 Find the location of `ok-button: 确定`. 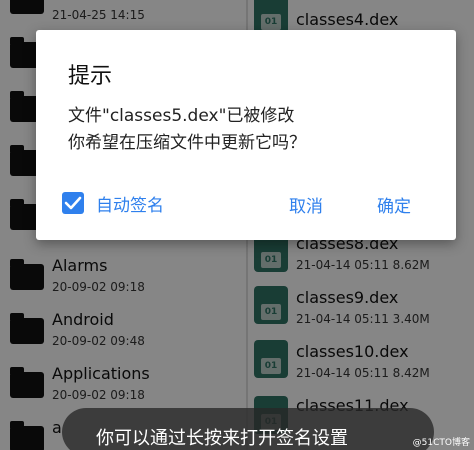

ok-button: 确定 is located at coordinates (394, 204).